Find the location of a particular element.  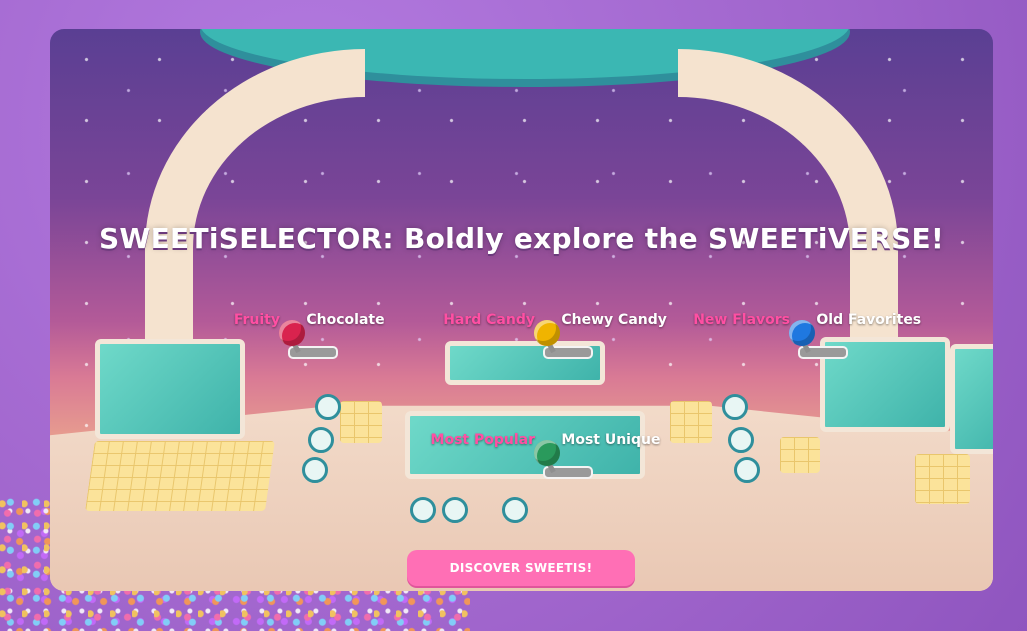

keypad-small-left is located at coordinates (361, 422).